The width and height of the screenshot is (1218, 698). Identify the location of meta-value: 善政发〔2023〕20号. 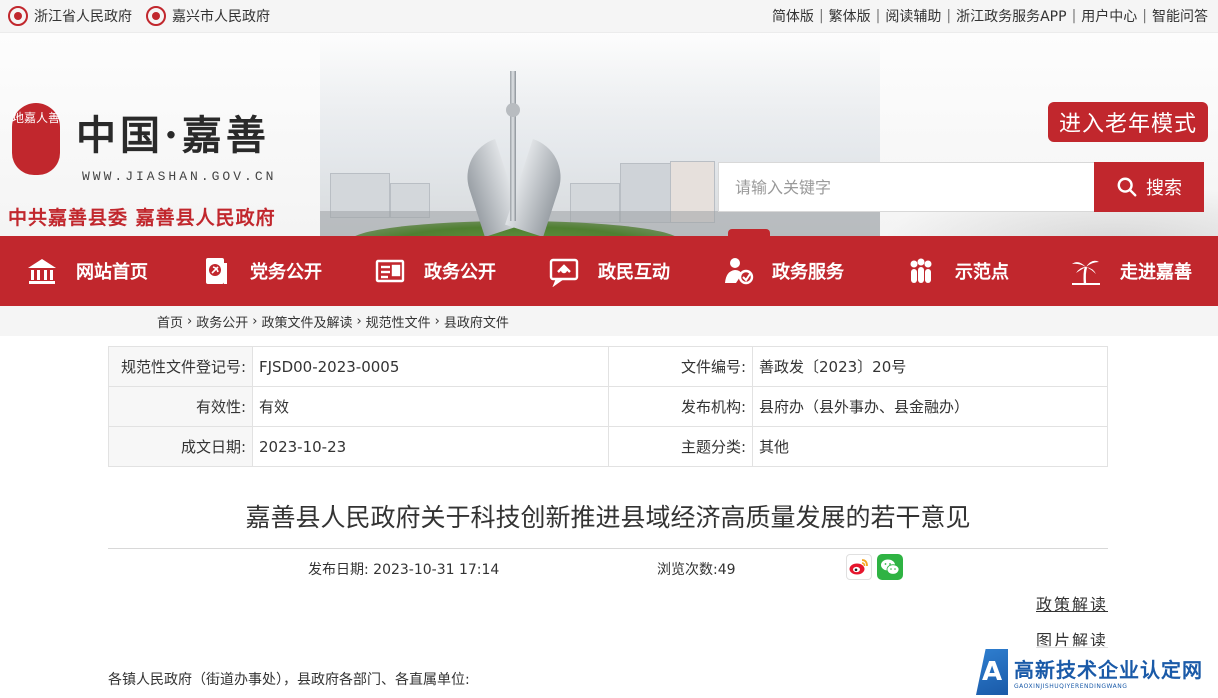
(930, 366).